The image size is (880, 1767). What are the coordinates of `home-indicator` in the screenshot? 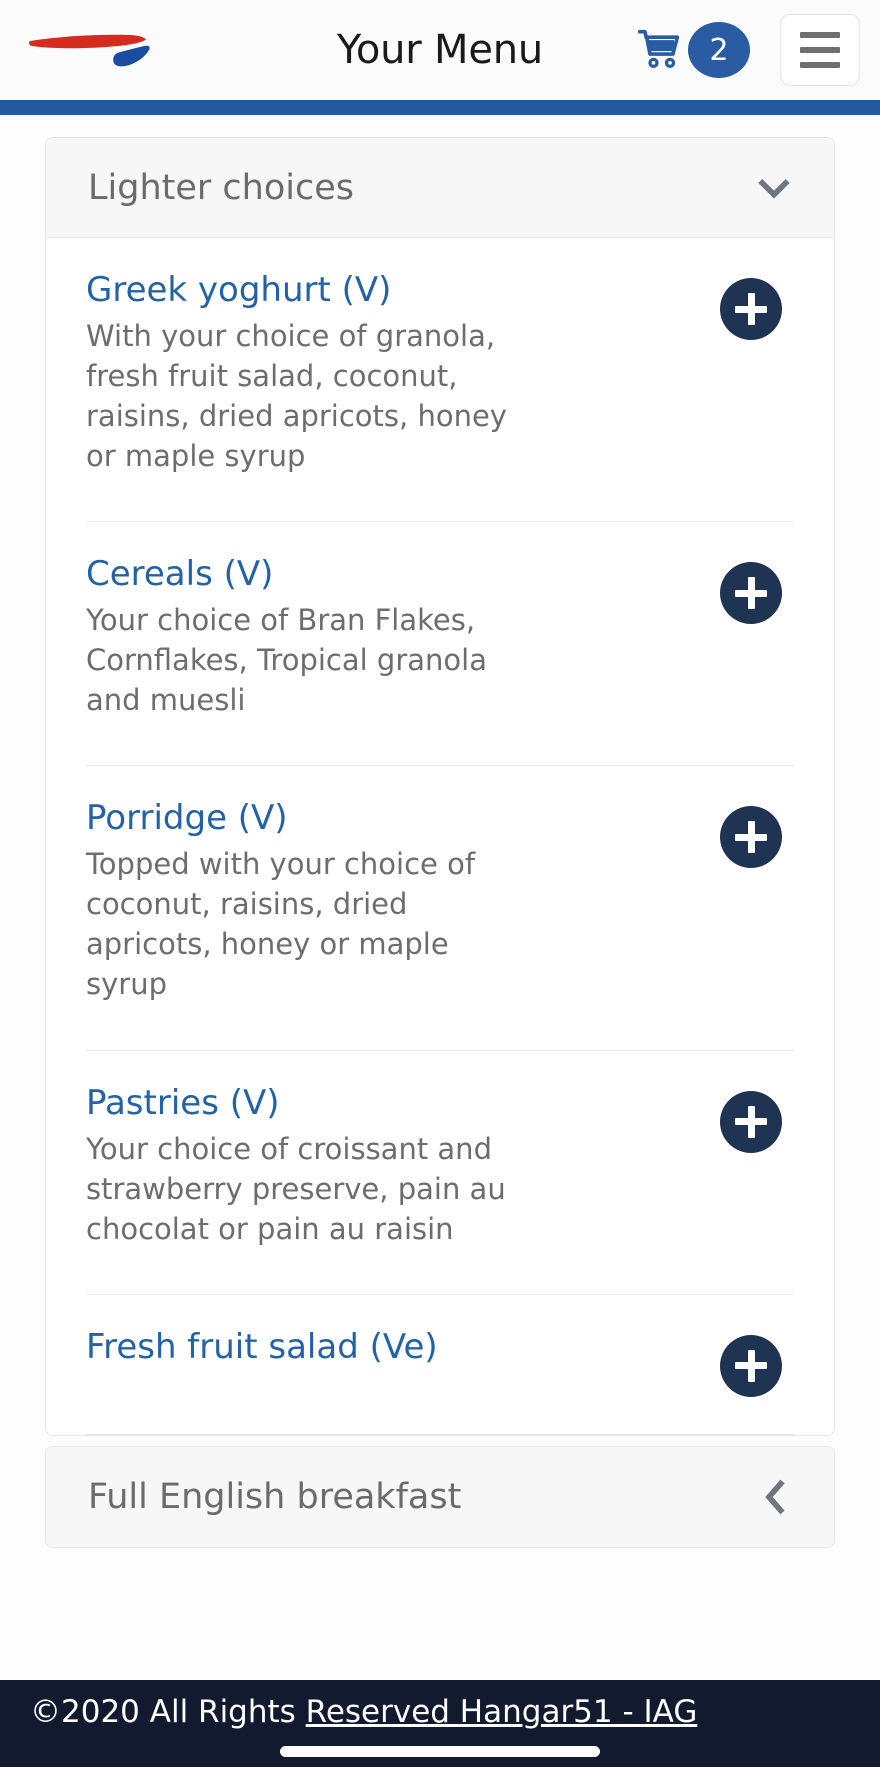 It's located at (440, 1751).